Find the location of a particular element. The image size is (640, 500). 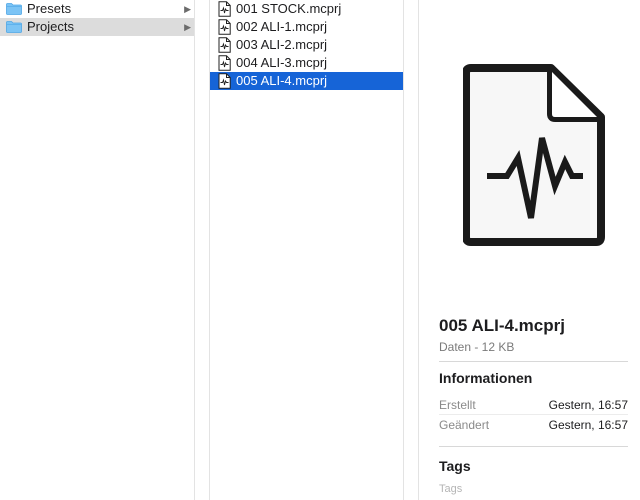

tags-input: Tags is located at coordinates (450, 489).